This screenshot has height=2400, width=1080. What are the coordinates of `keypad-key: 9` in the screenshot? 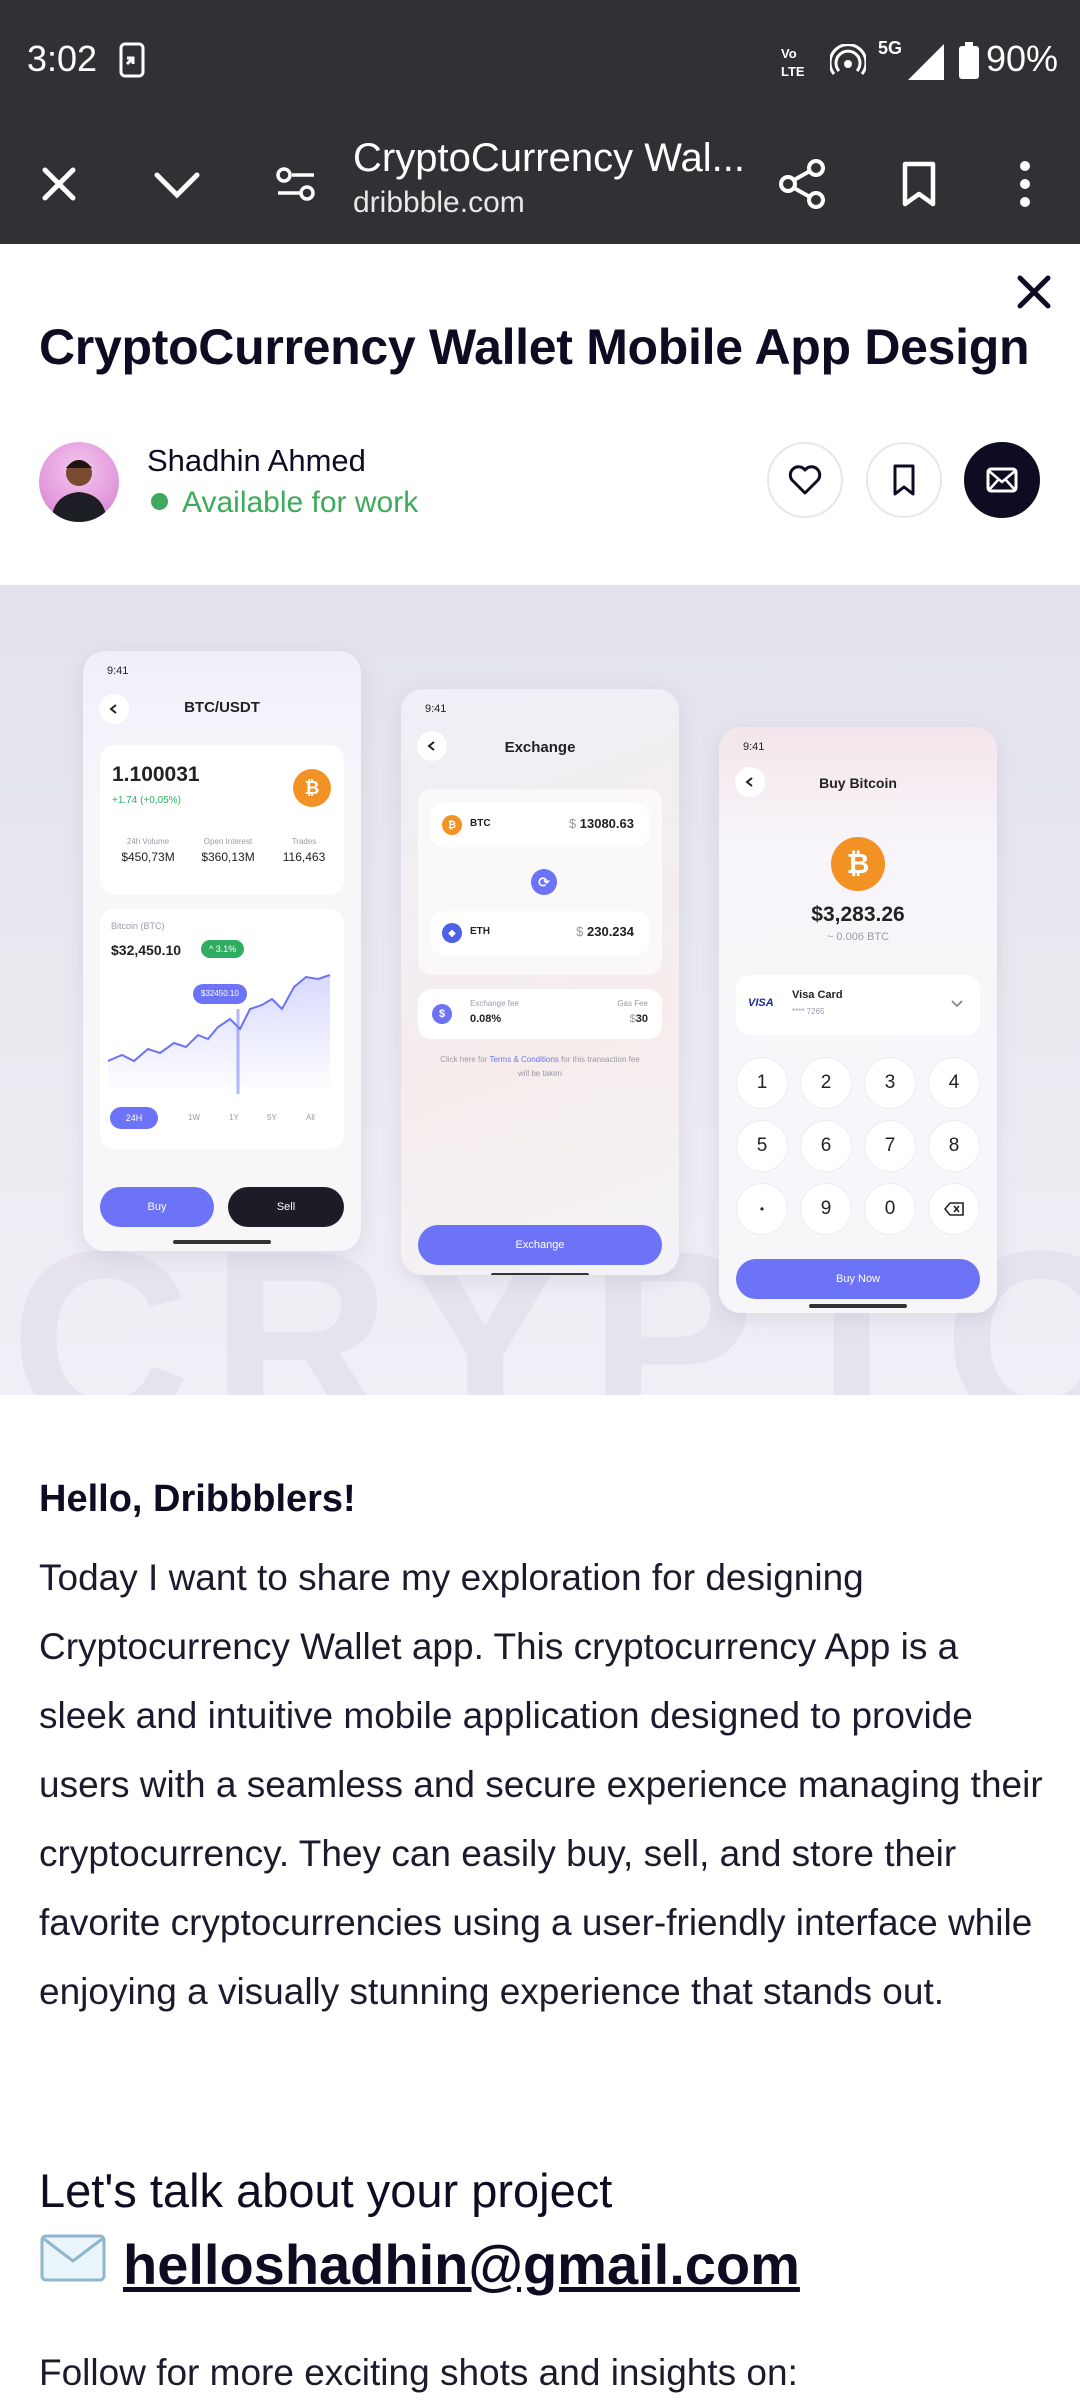 It's located at (826, 1209).